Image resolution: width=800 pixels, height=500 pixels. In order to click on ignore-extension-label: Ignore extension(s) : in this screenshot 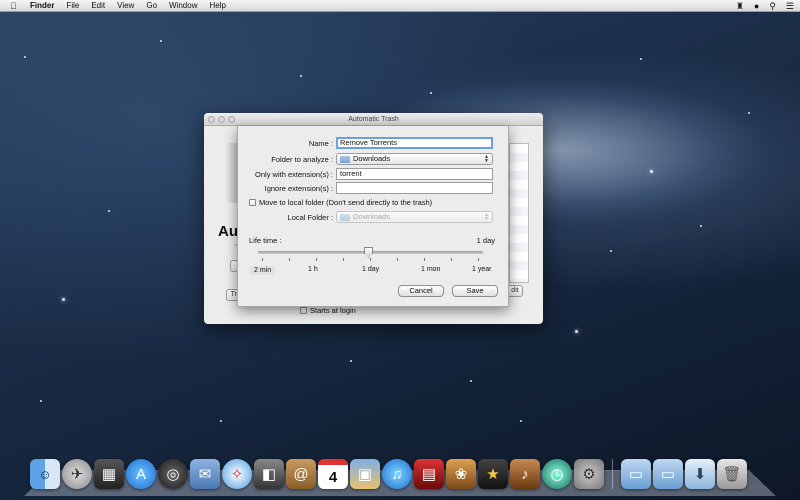, I will do `click(298, 188)`.